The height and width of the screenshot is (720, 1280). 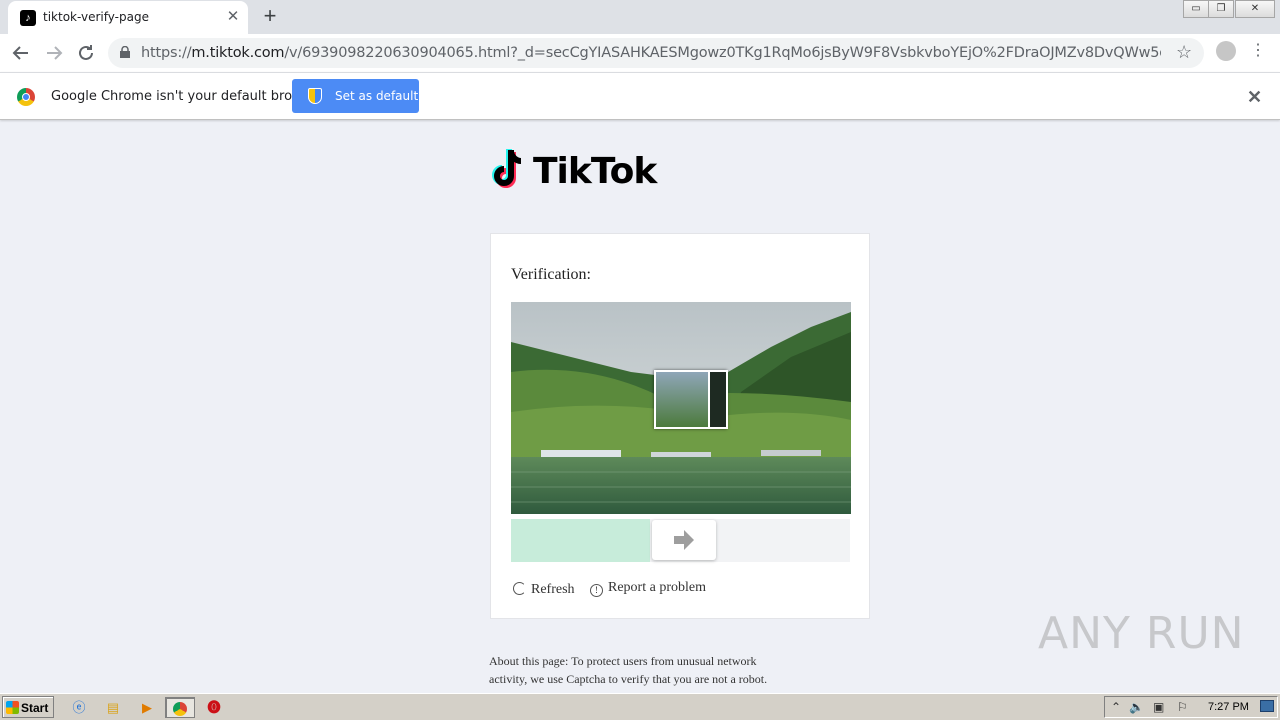 I want to click on tab-close-icon: ✕, so click(x=233, y=17).